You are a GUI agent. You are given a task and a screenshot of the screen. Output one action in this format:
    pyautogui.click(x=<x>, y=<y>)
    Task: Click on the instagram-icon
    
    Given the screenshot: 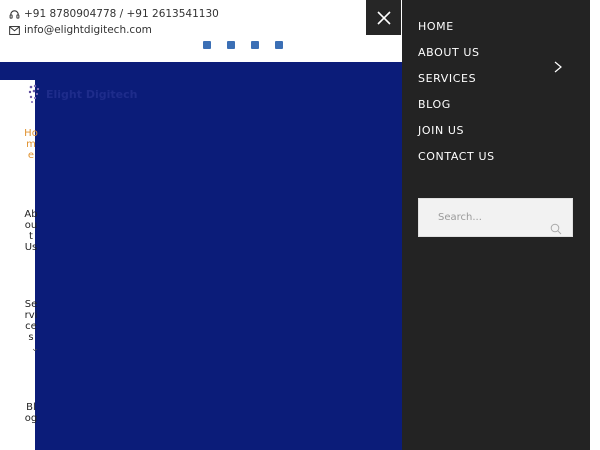 What is the action you would take?
    pyautogui.click(x=231, y=45)
    